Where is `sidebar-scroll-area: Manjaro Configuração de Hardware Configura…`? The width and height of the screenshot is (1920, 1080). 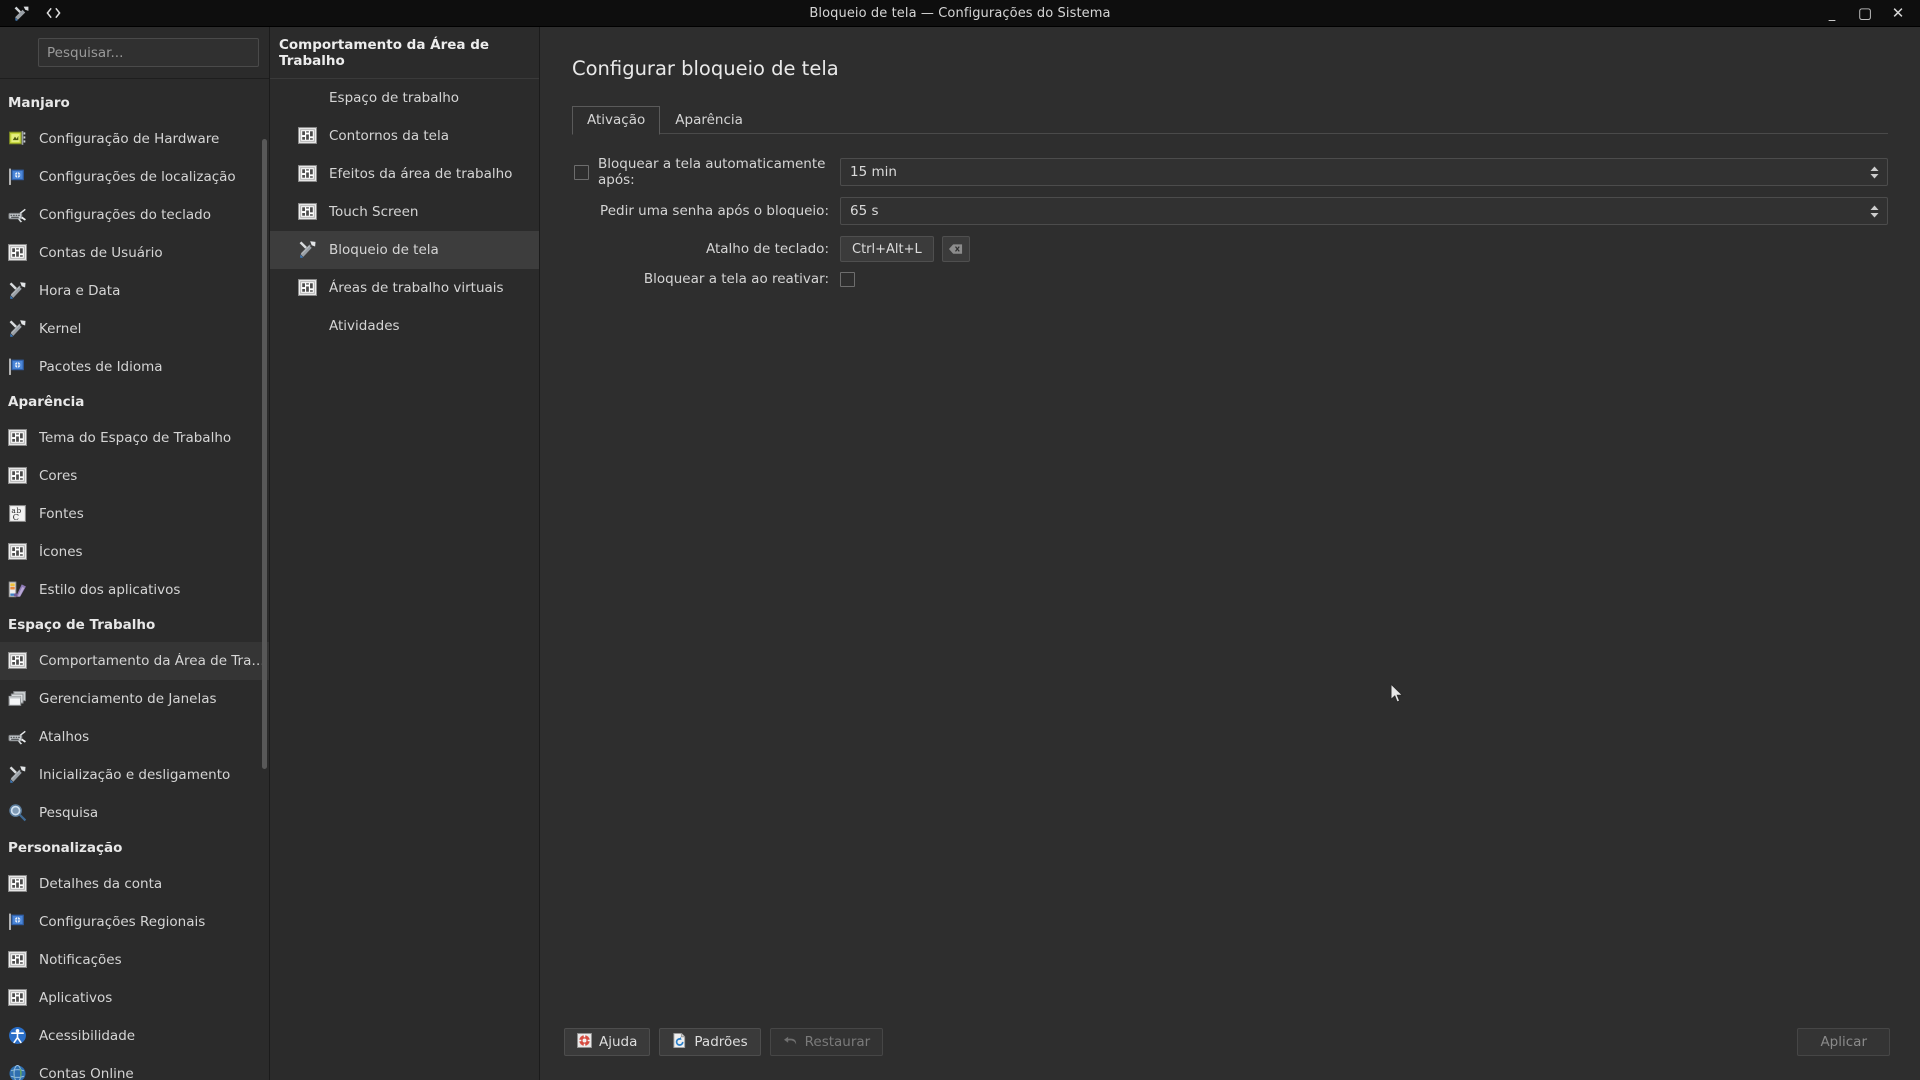
sidebar-scroll-area: Manjaro Configuração de Hardware Configura… is located at coordinates (134, 579).